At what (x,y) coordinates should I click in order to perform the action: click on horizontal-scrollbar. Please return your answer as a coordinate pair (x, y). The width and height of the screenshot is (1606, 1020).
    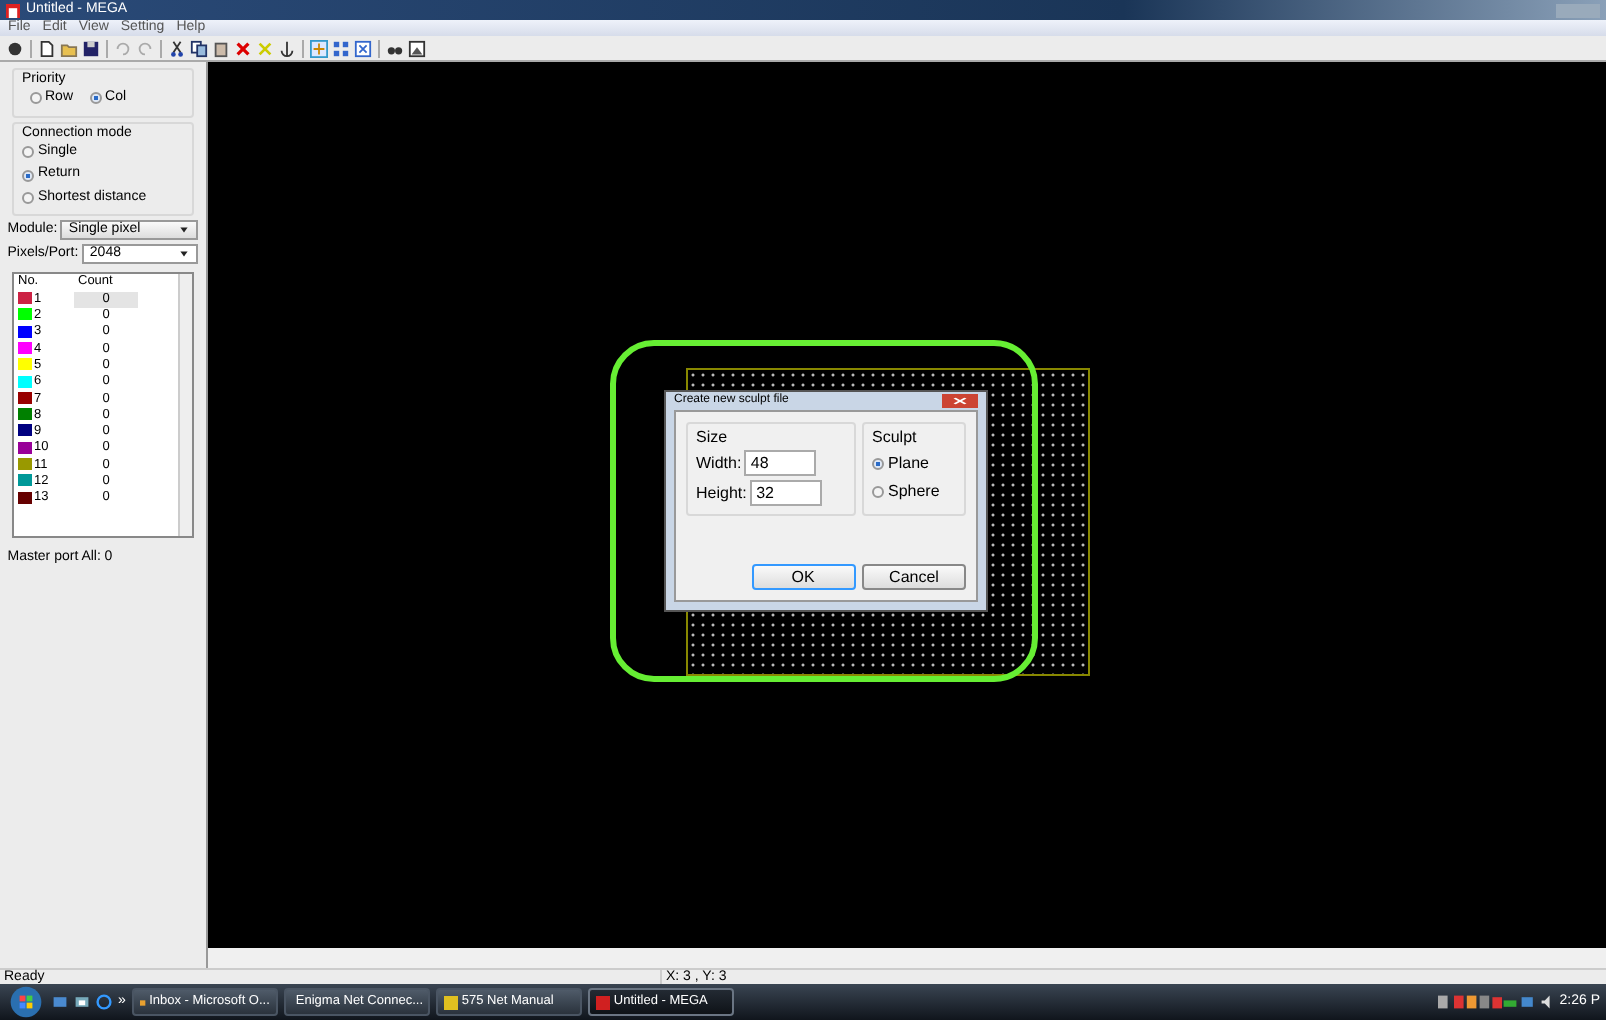
    Looking at the image, I should click on (907, 958).